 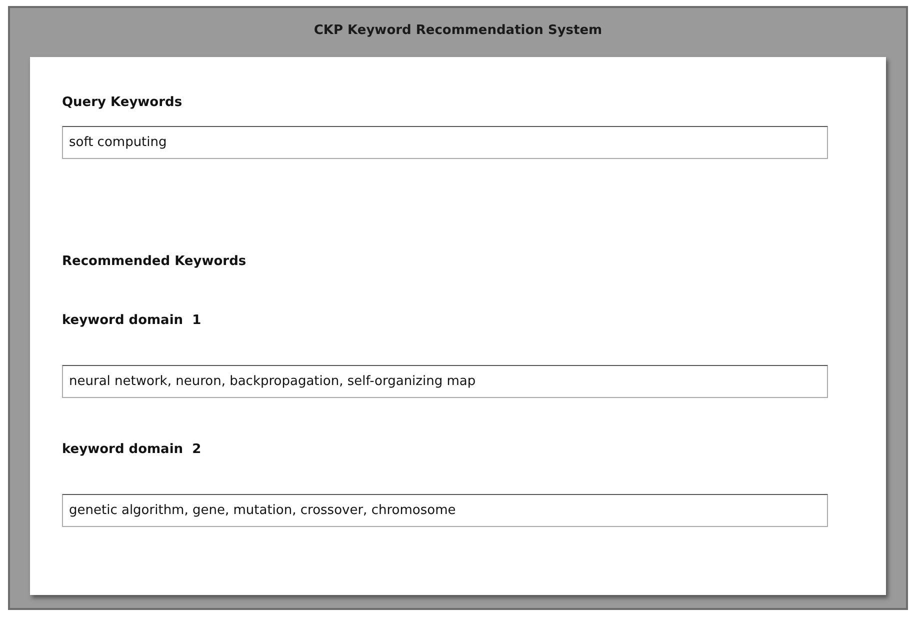 I want to click on field-label: keyword domain 2, so click(x=132, y=449).